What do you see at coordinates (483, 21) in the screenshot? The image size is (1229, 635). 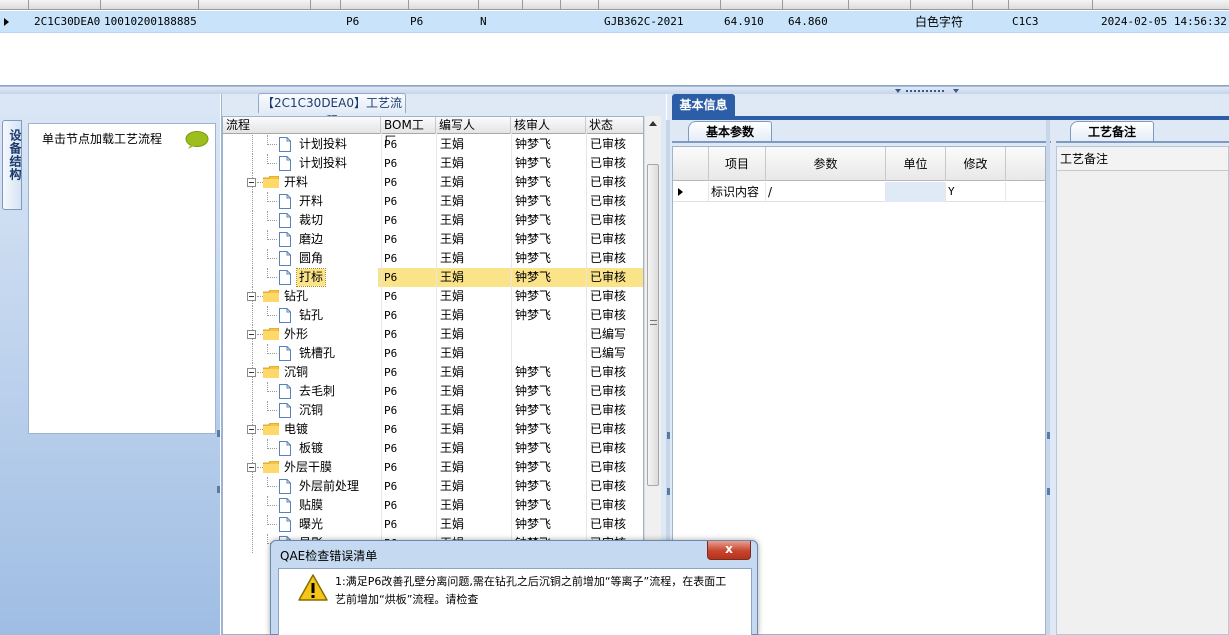 I see `cell-flag: N` at bounding box center [483, 21].